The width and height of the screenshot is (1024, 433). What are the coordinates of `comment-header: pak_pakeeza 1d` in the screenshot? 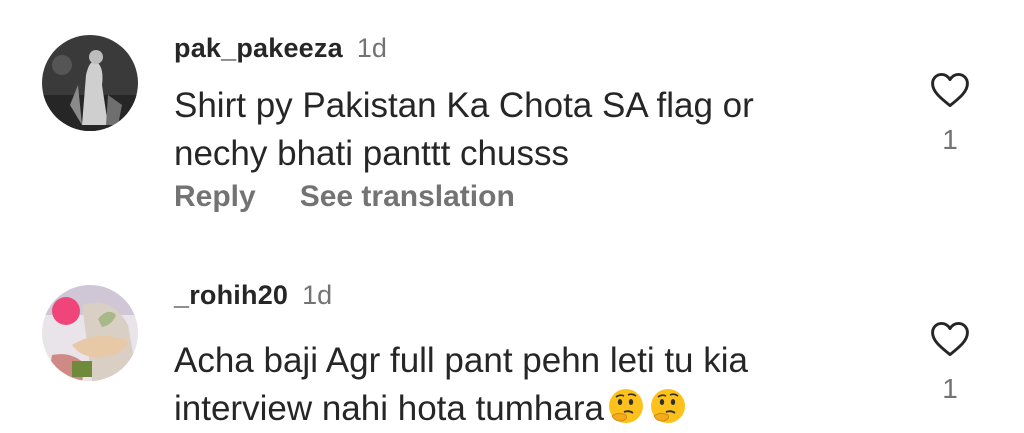 It's located at (280, 48).